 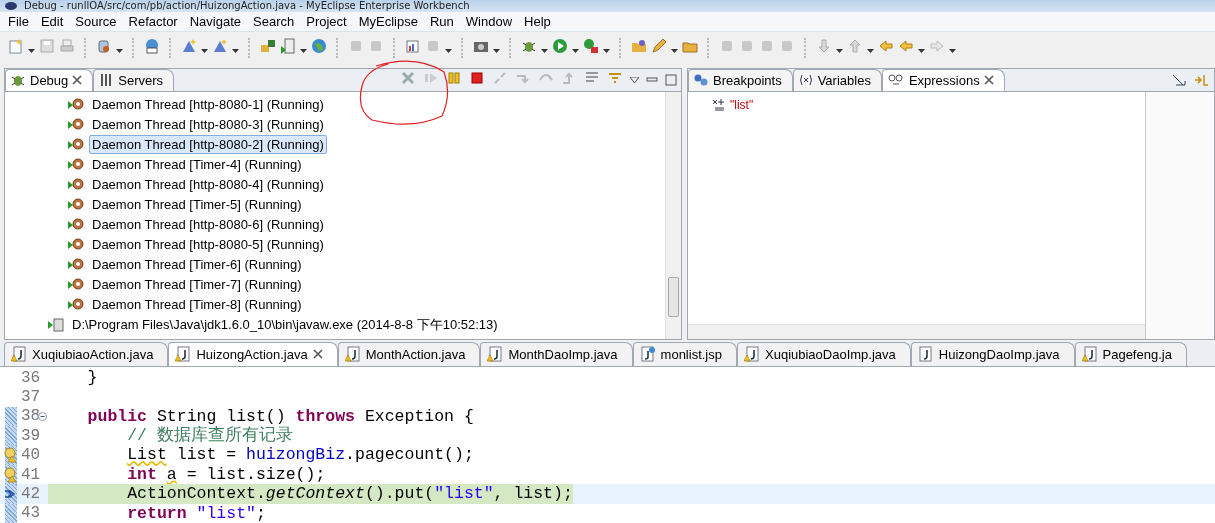 I want to click on view-tab: Variables, so click(x=837, y=79).